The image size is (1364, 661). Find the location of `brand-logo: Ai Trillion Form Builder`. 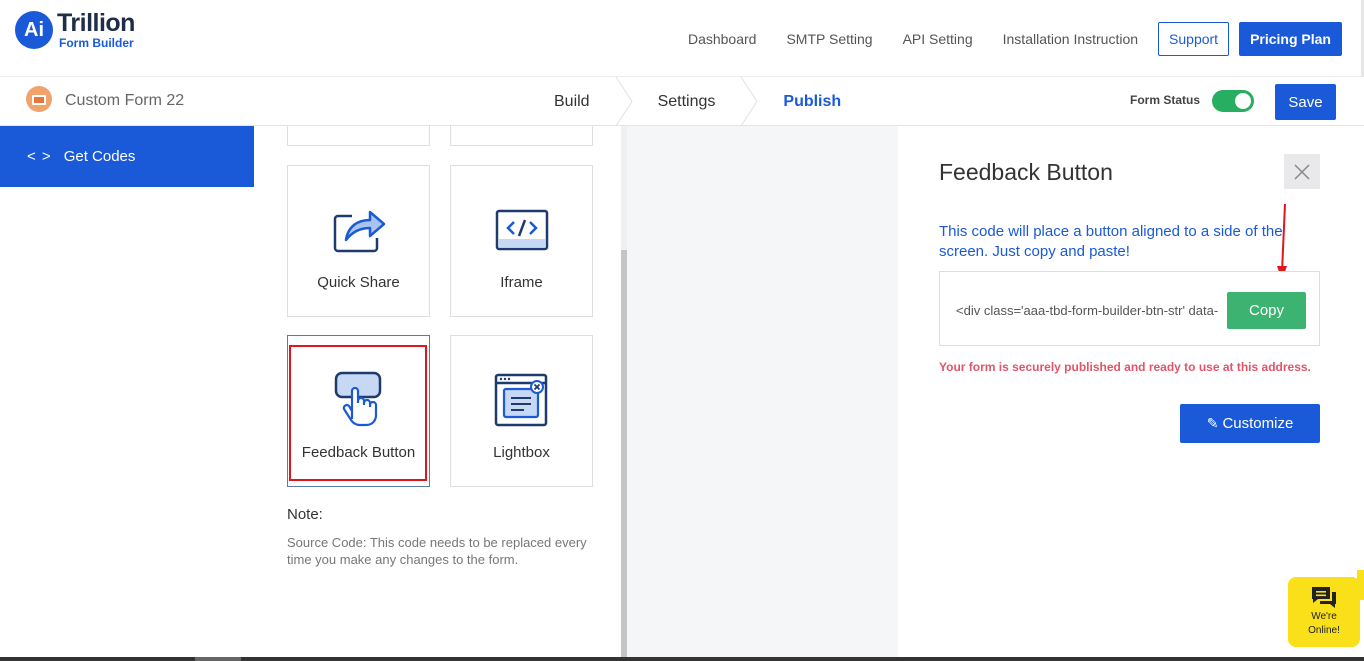

brand-logo: Ai Trillion Form Builder is located at coordinates (75, 30).